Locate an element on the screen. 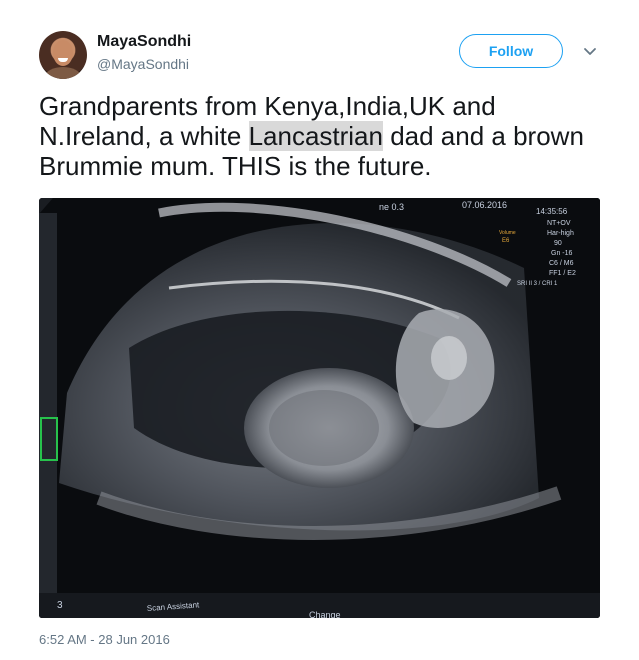 The width and height of the screenshot is (639, 660). screen-top-readout: ne 0.3 is located at coordinates (391, 207).